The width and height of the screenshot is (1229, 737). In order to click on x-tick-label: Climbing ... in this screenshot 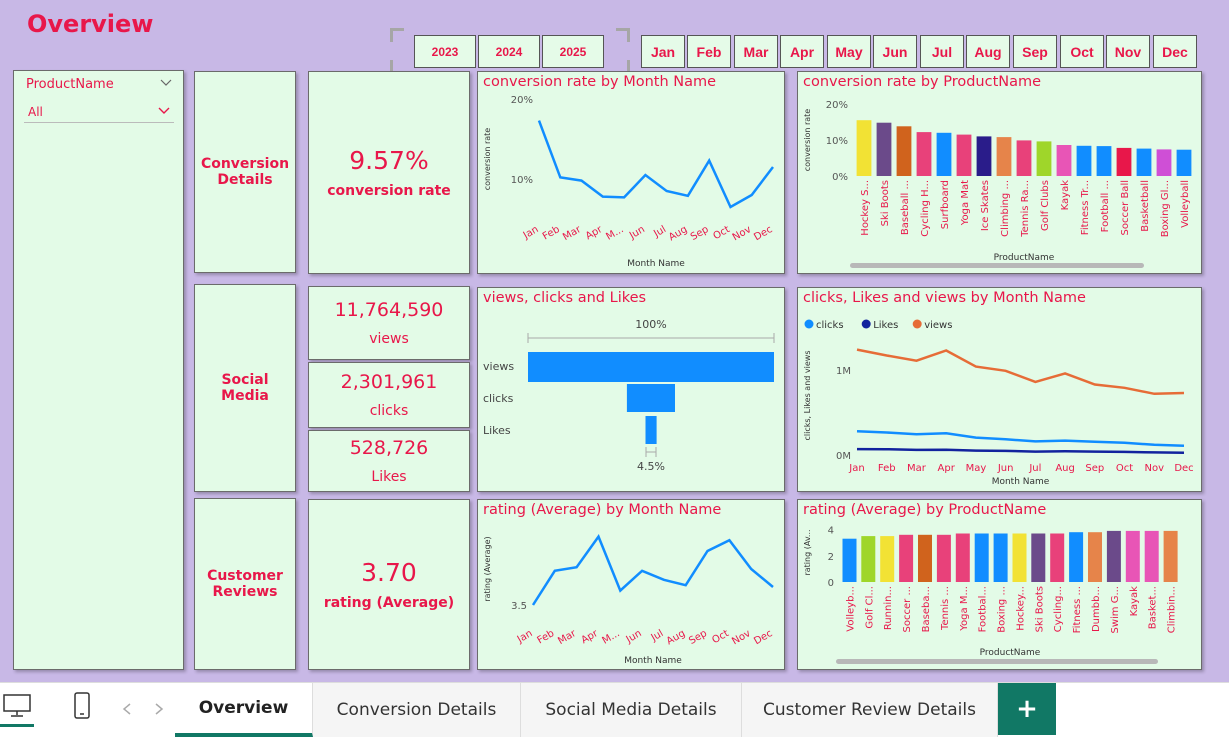, I will do `click(1005, 208)`.